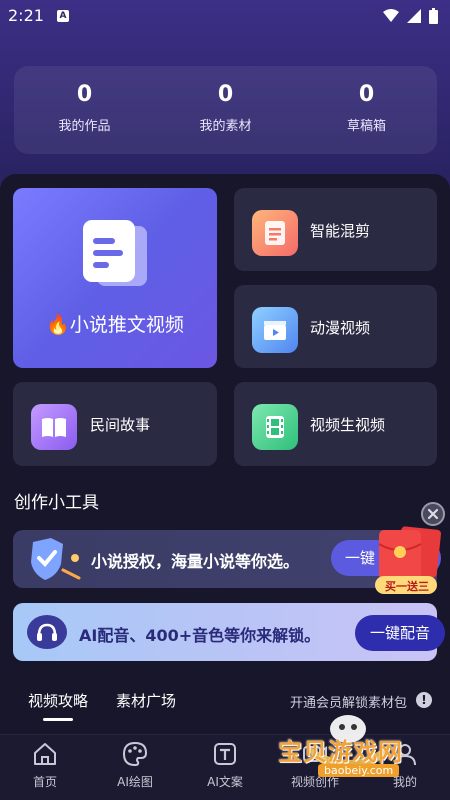 The width and height of the screenshot is (450, 800). Describe the element at coordinates (348, 425) in the screenshot. I see `video-gen-label: 视频生视频` at that location.